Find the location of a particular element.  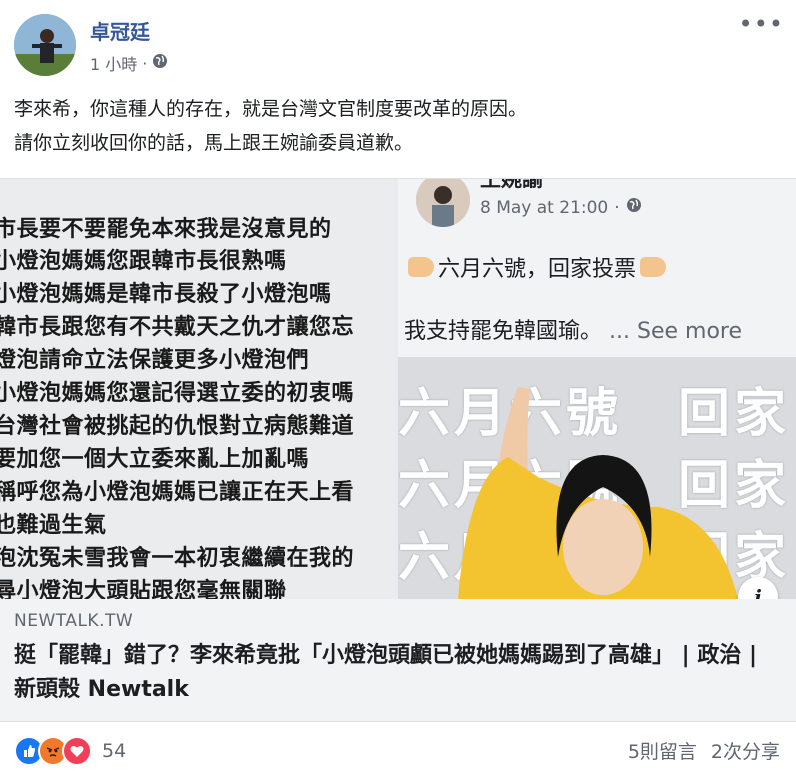

link-domain: NEWTALK.TW is located at coordinates (74, 621).